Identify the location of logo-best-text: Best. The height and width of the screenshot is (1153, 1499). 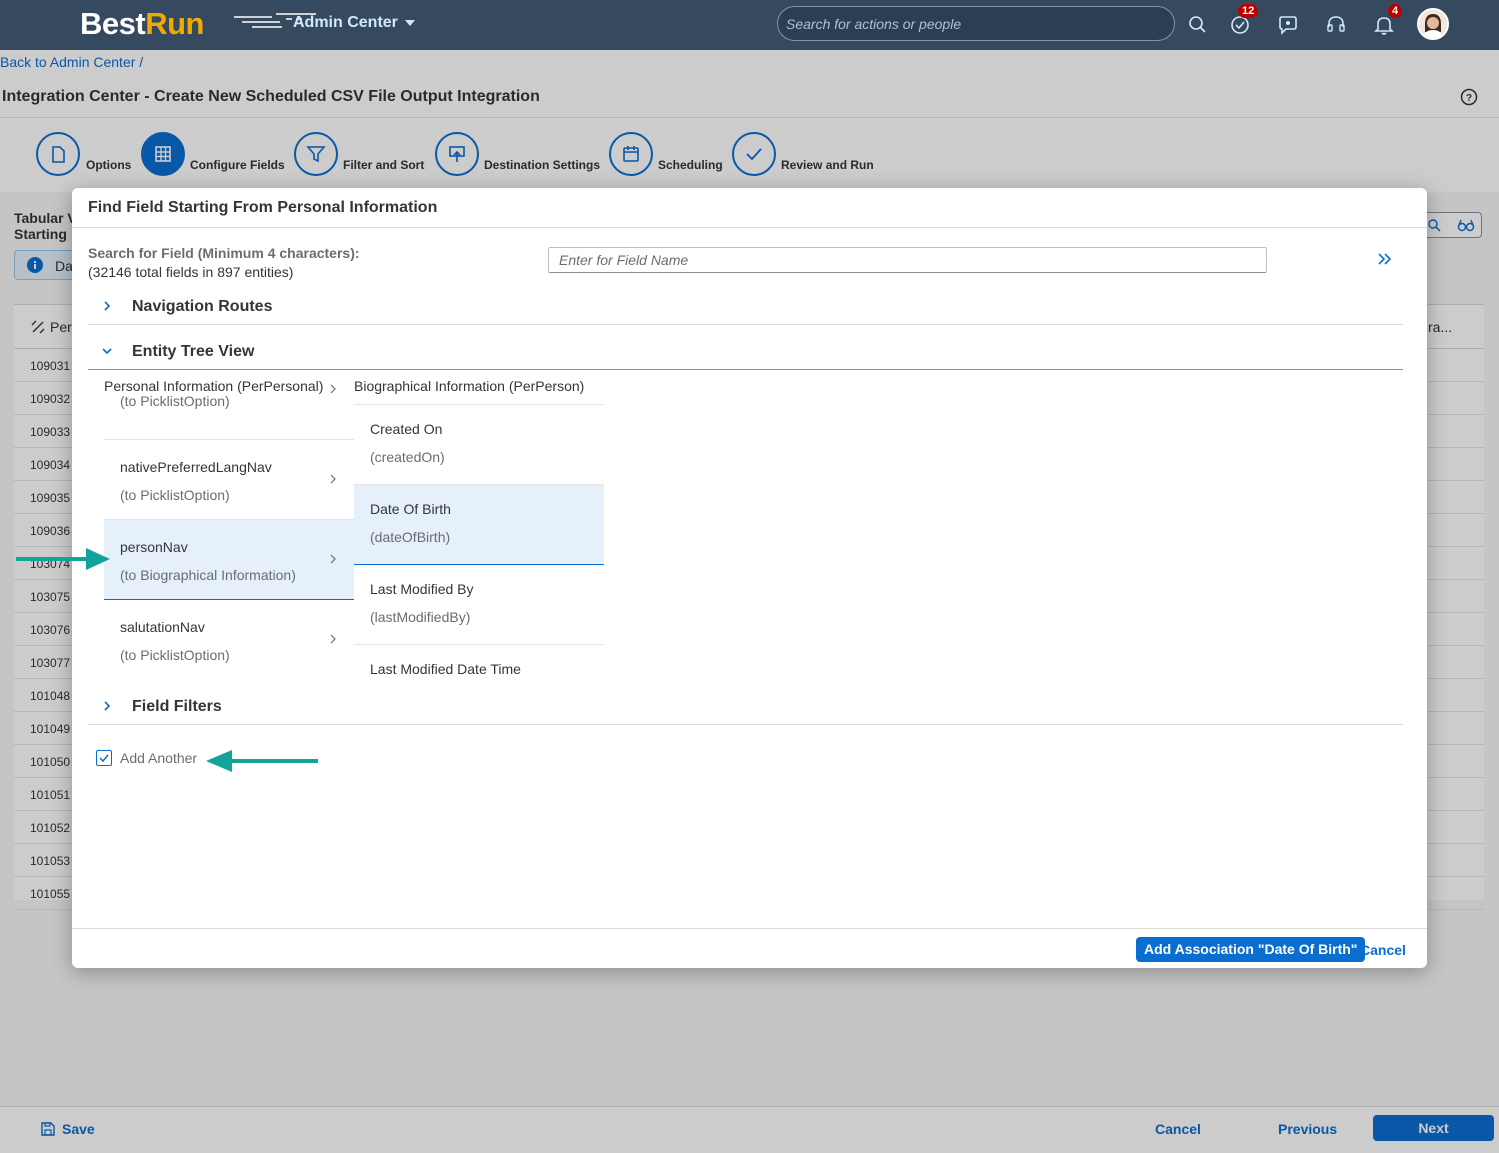
(113, 23).